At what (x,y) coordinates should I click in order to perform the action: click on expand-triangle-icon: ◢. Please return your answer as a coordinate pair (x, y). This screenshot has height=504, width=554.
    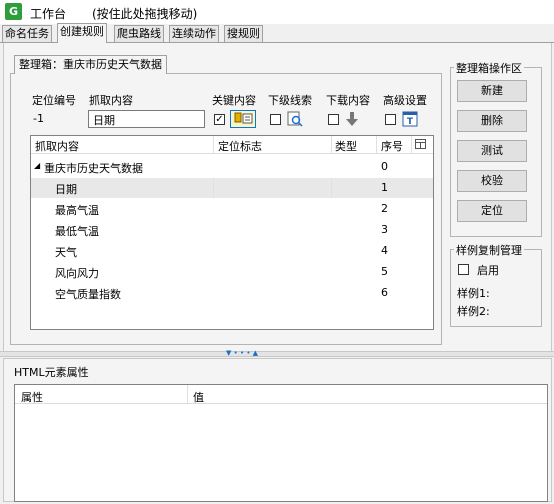
    Looking at the image, I should click on (37, 165).